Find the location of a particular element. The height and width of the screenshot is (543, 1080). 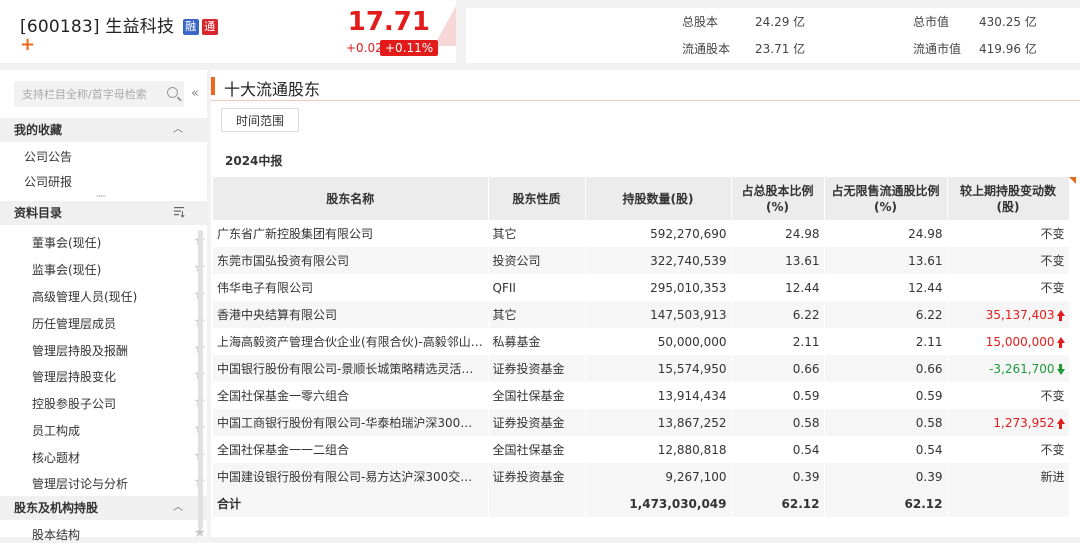

table-cell: 香港中央结算有限公司 is located at coordinates (351, 314).